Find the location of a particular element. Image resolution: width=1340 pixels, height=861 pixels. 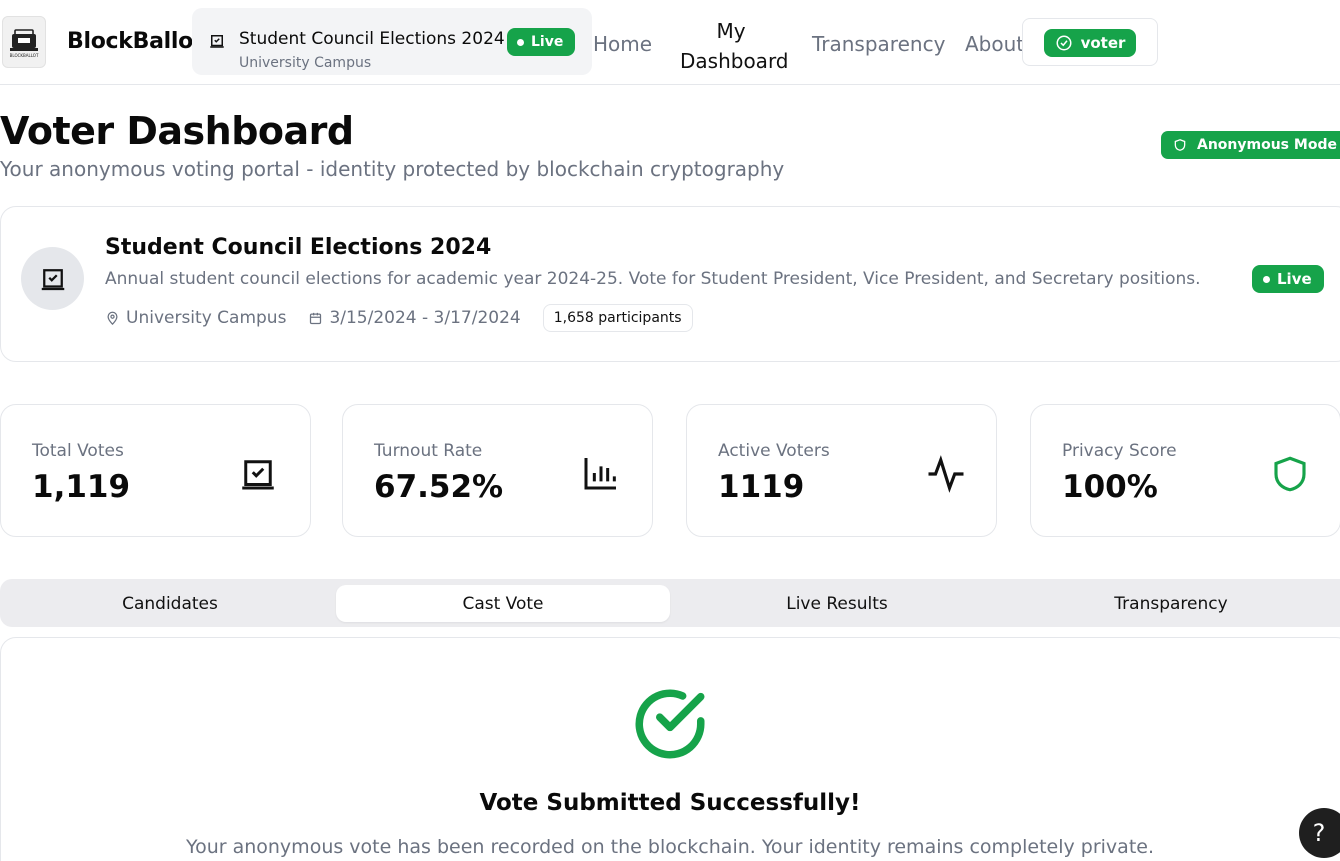

election-card-title: Student Council Elections 2024 is located at coordinates (298, 247).